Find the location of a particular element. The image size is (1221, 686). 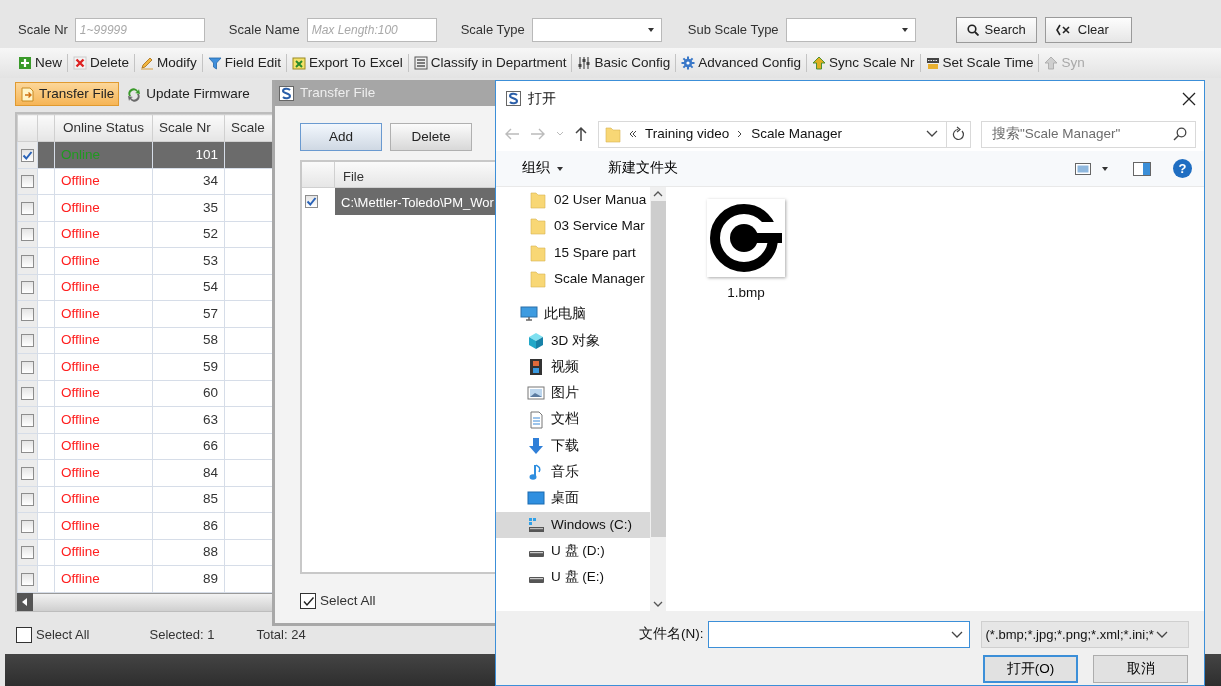

back-icon is located at coordinates (512, 134).